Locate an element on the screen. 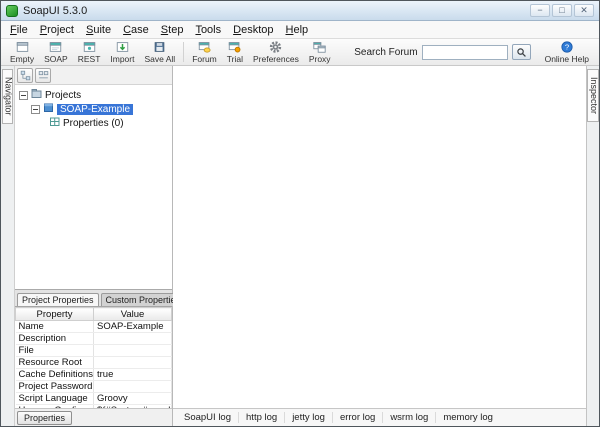  tree-node-label-selected: SOAP-Example is located at coordinates (95, 109).